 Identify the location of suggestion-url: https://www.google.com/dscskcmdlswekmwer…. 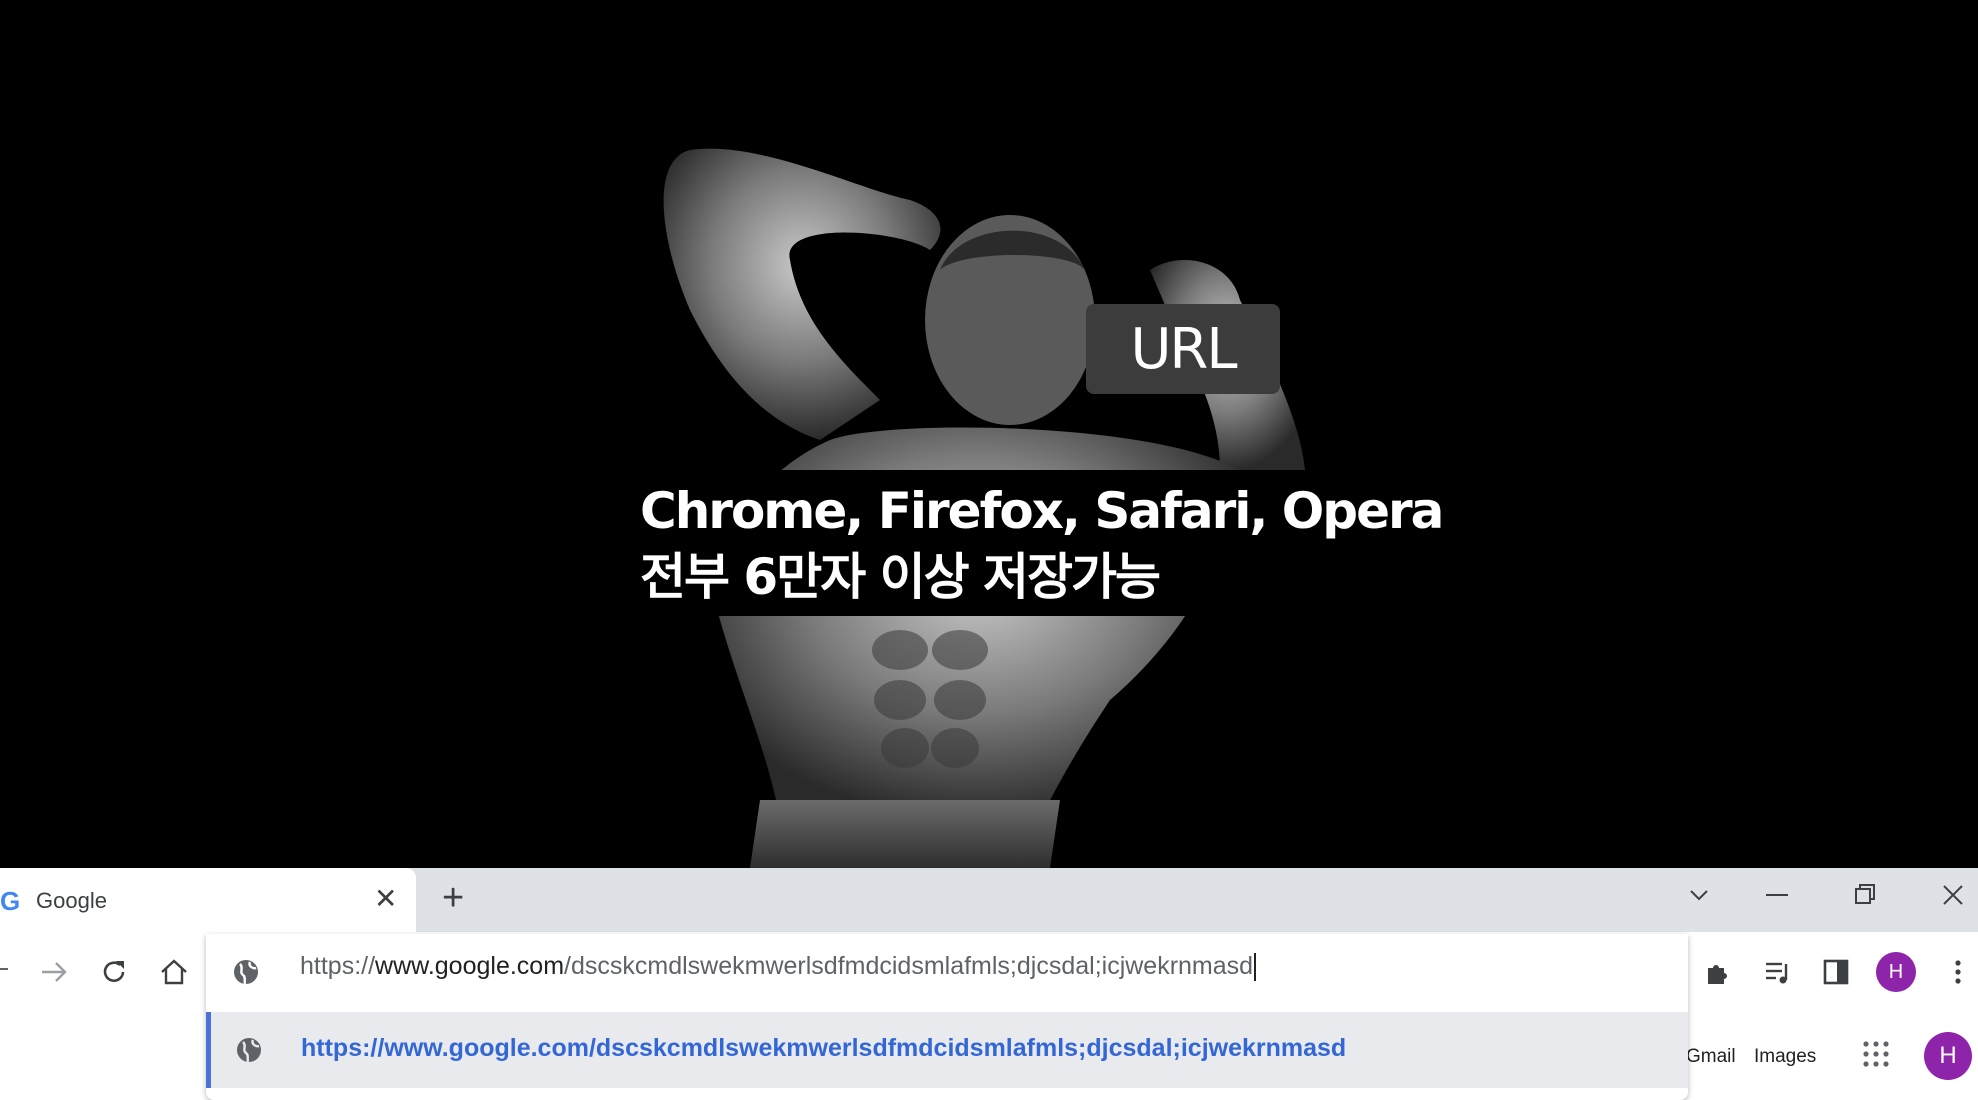
(824, 1048).